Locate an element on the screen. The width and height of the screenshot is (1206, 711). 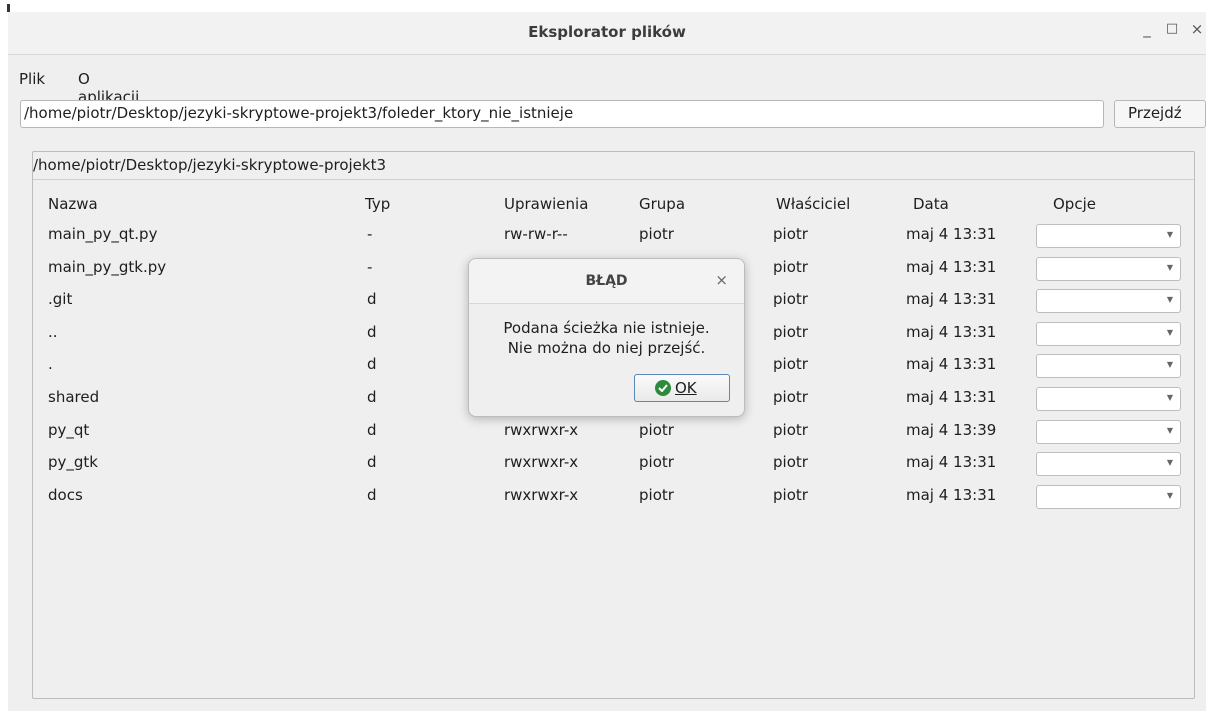
dialog-title: BŁĄD is located at coordinates (606, 281).